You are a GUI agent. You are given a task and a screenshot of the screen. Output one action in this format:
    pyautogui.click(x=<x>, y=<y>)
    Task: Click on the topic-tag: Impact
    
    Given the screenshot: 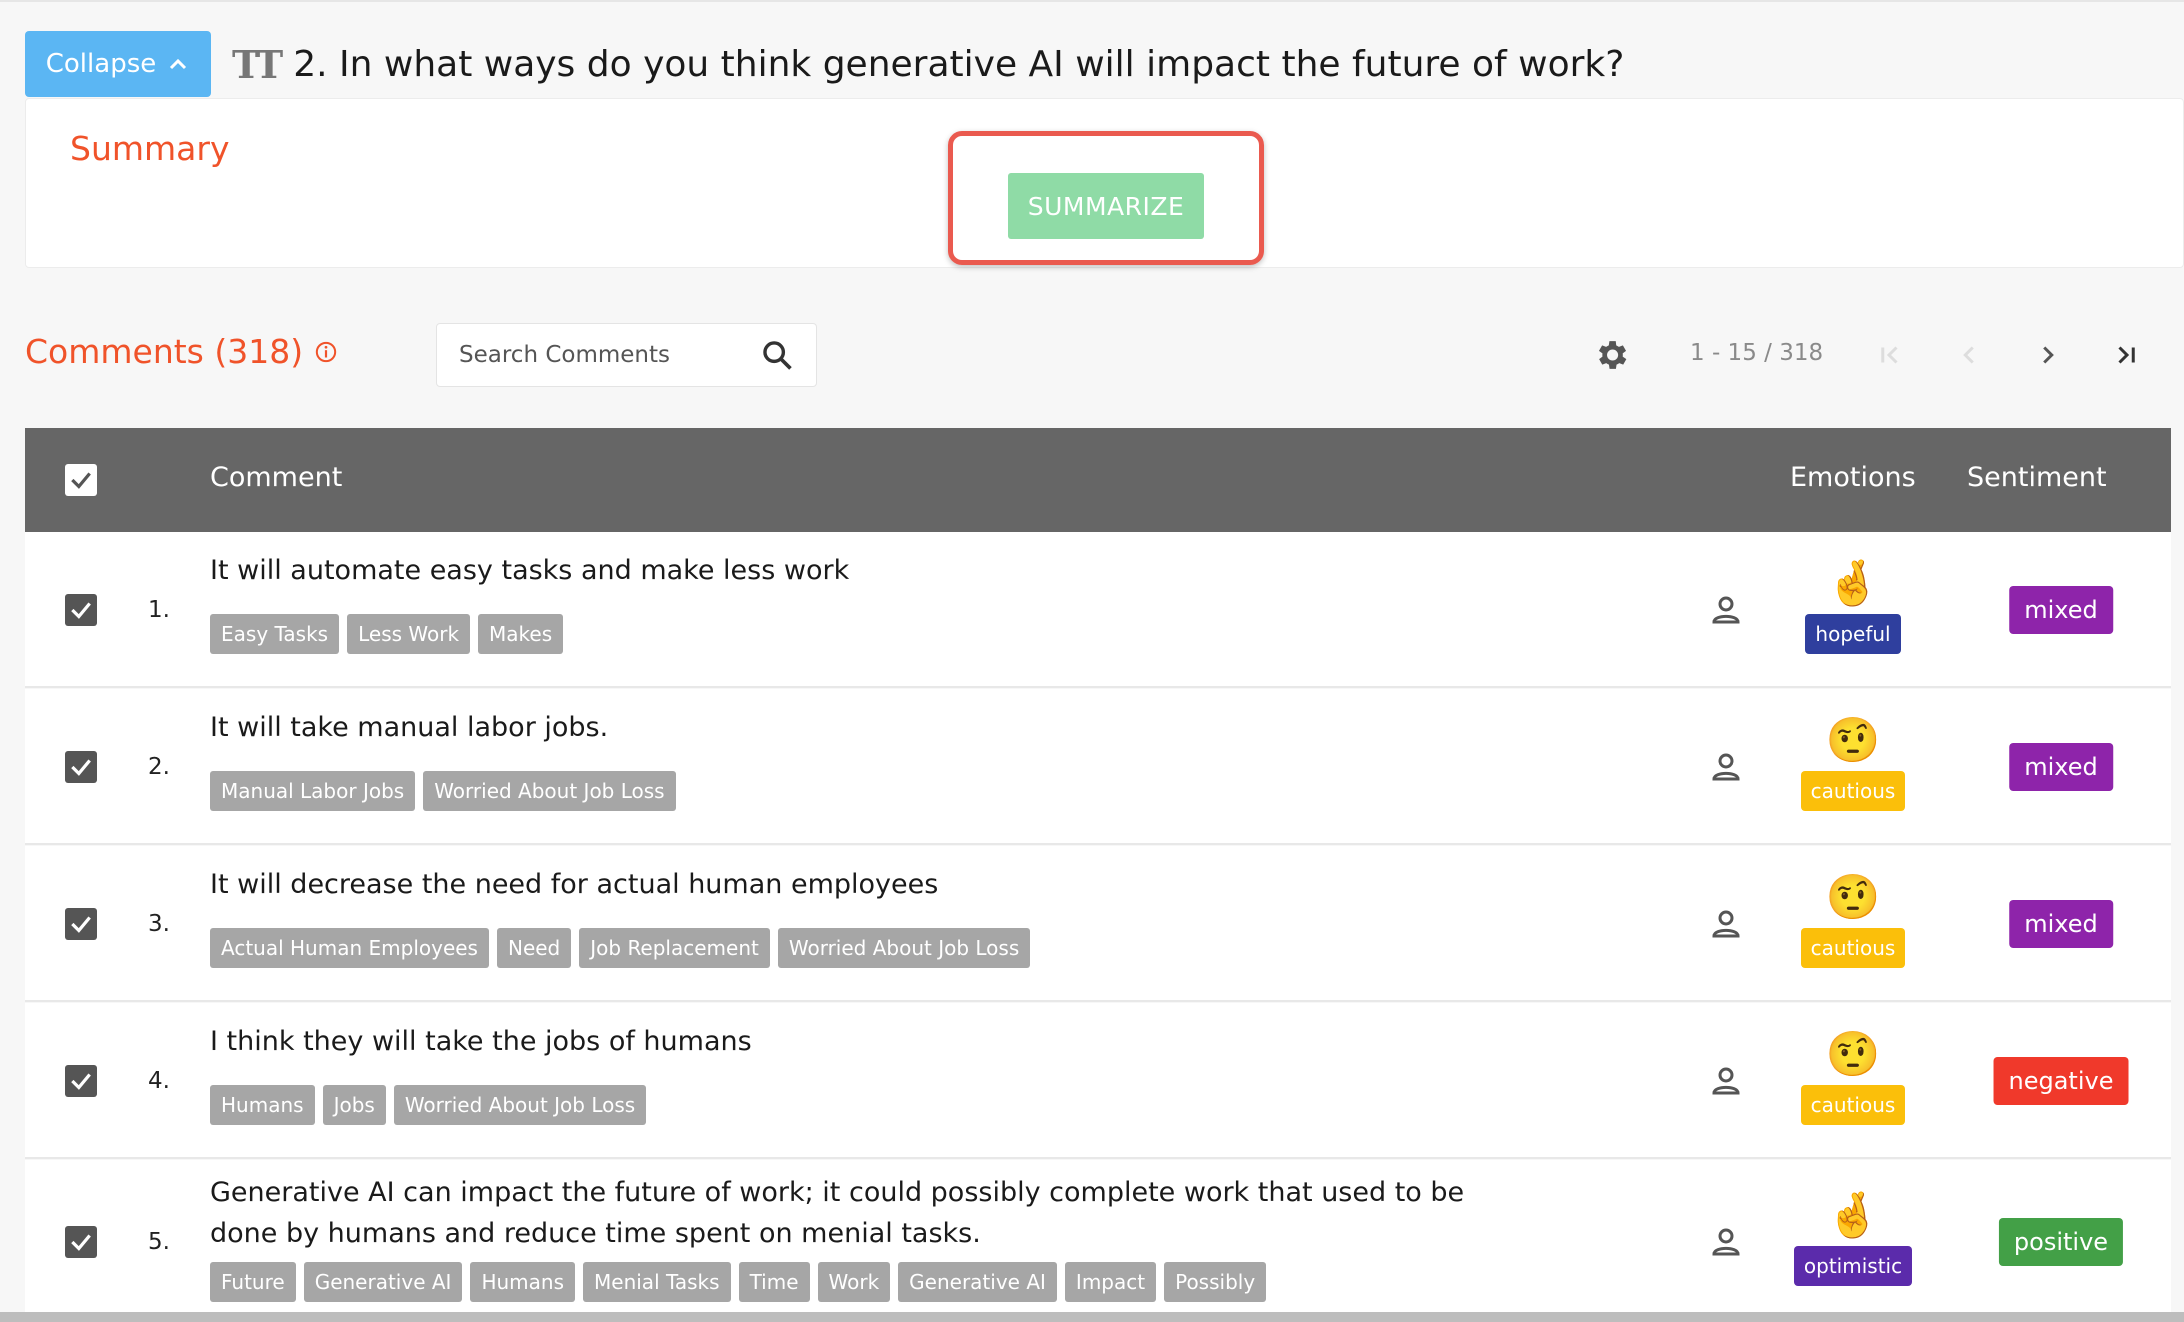 What is the action you would take?
    pyautogui.click(x=1110, y=1282)
    